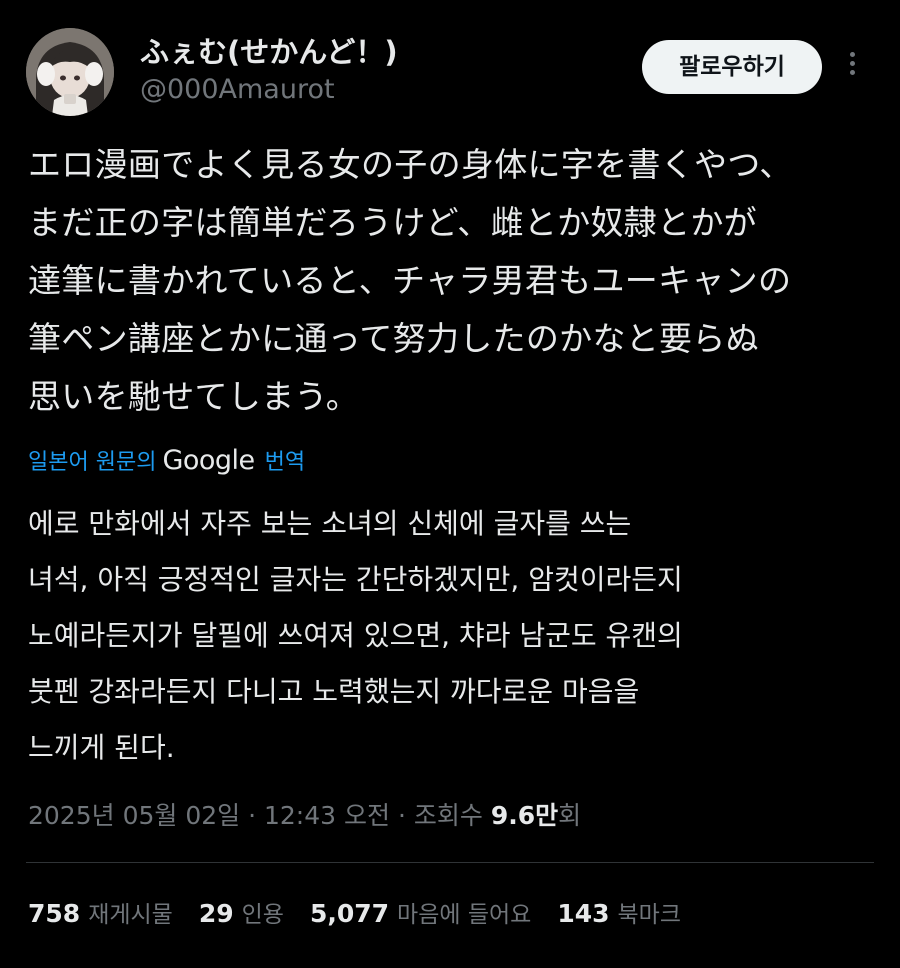  I want to click on stat-quotes: 29 인용, so click(241, 912).